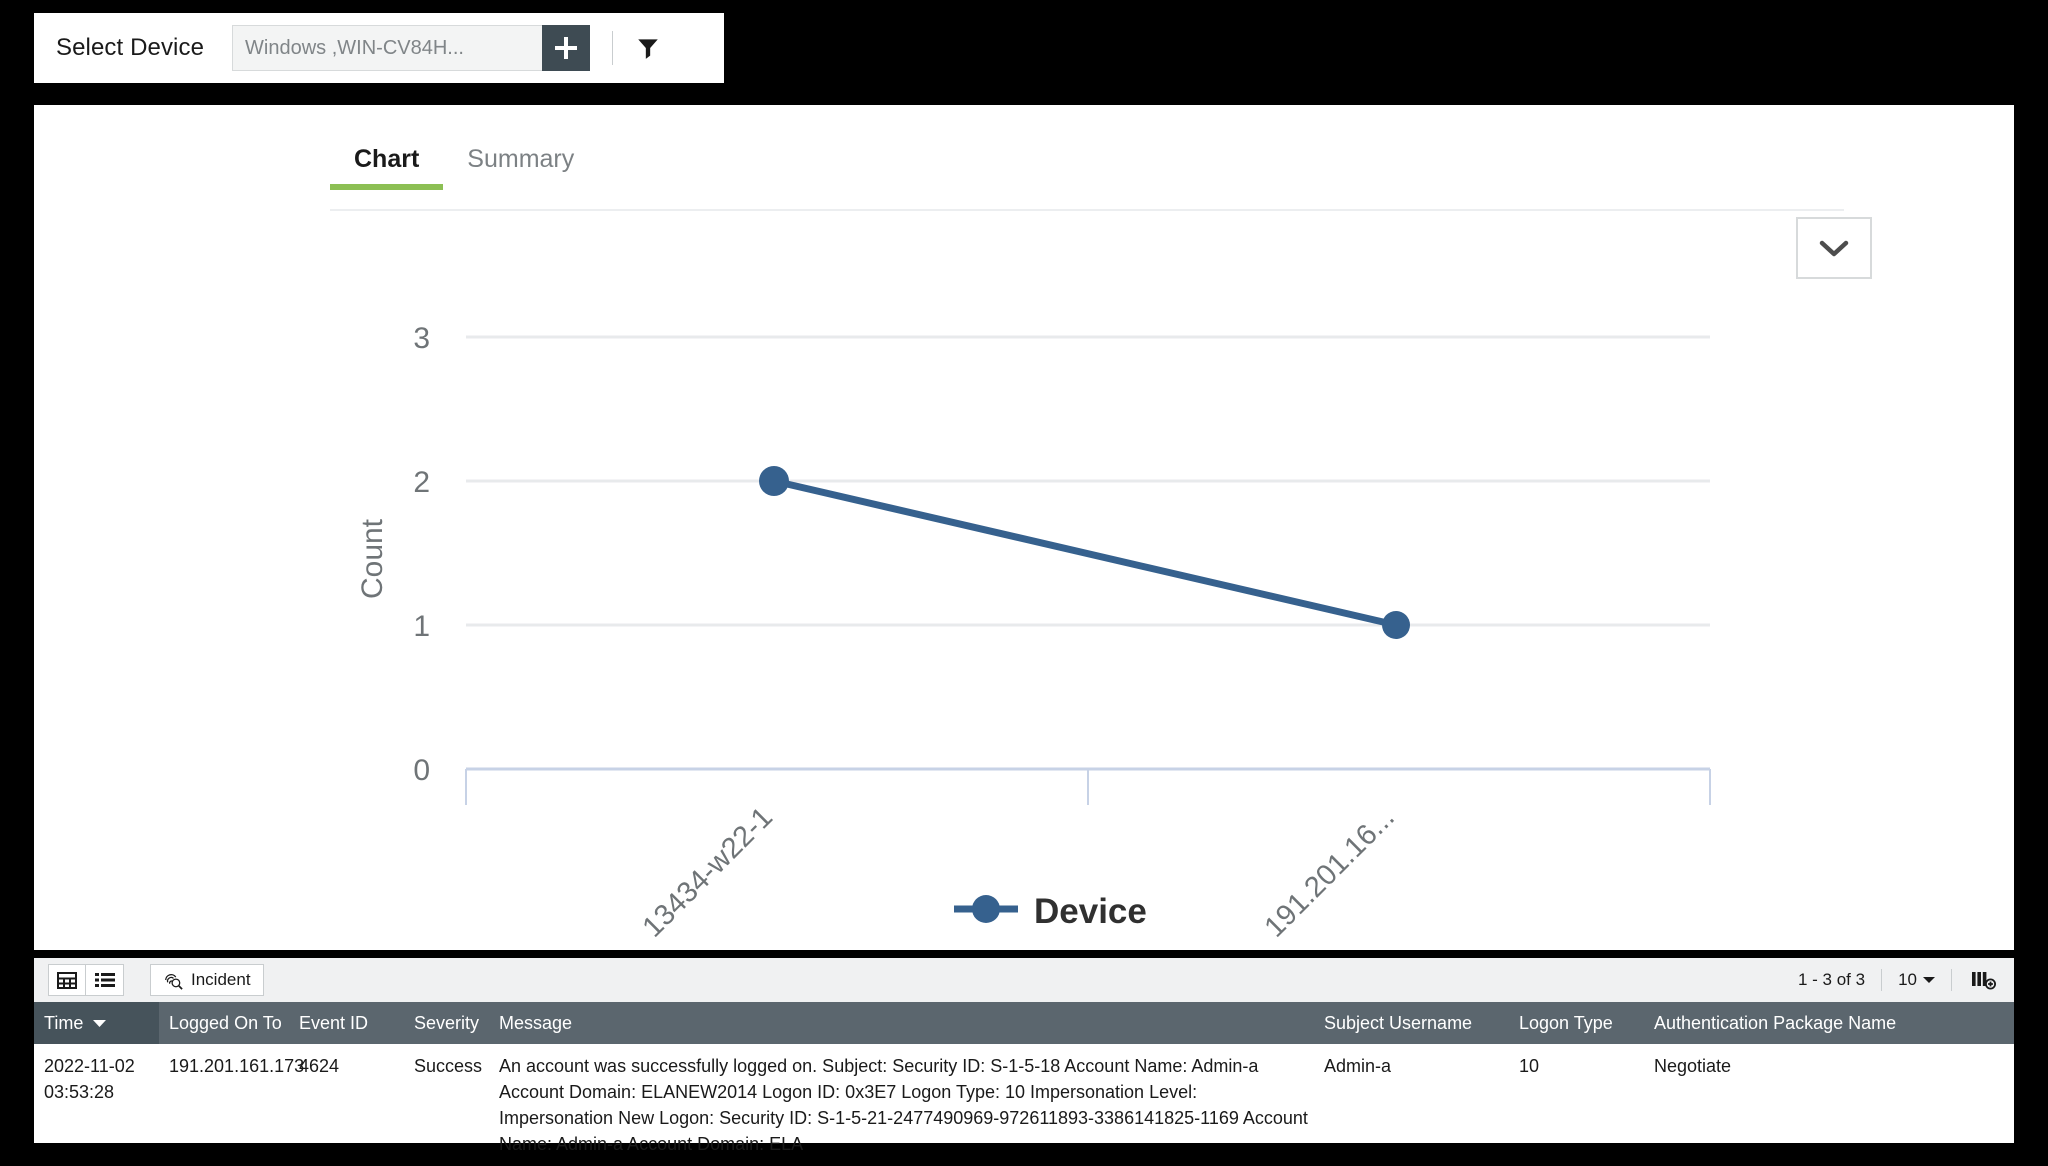 This screenshot has height=1166, width=2048. What do you see at coordinates (1566, 1022) in the screenshot?
I see `column-header-label: Logon Type` at bounding box center [1566, 1022].